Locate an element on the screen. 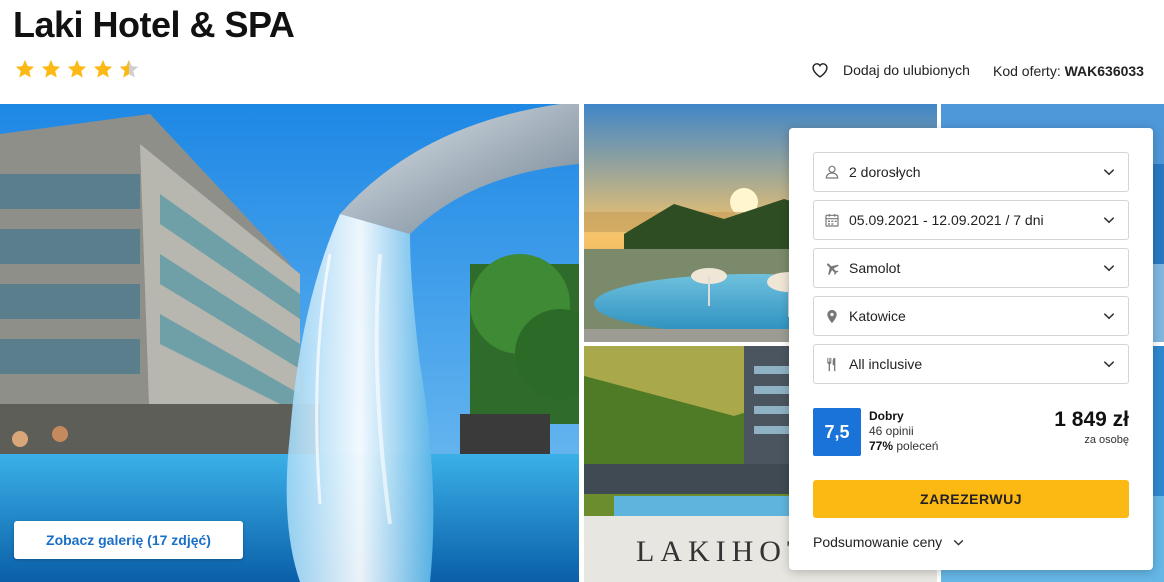 The height and width of the screenshot is (582, 1164). add-to-favorites-button: Dodaj do ulubionych is located at coordinates (890, 70).